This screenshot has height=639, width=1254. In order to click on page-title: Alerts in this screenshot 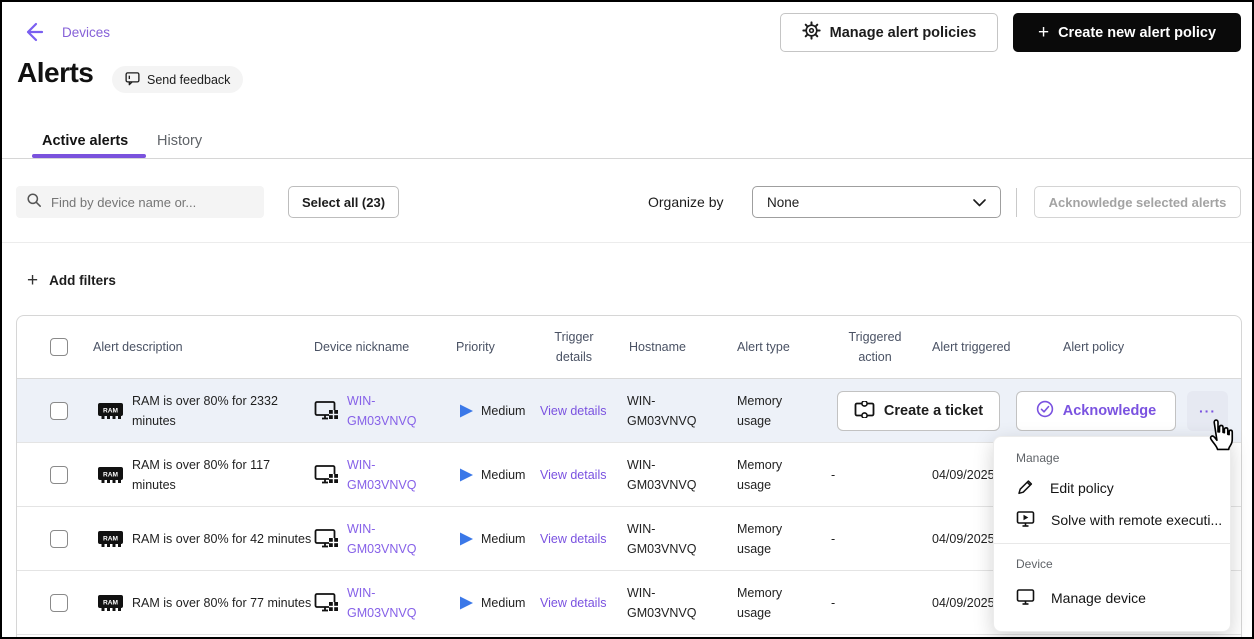, I will do `click(55, 72)`.